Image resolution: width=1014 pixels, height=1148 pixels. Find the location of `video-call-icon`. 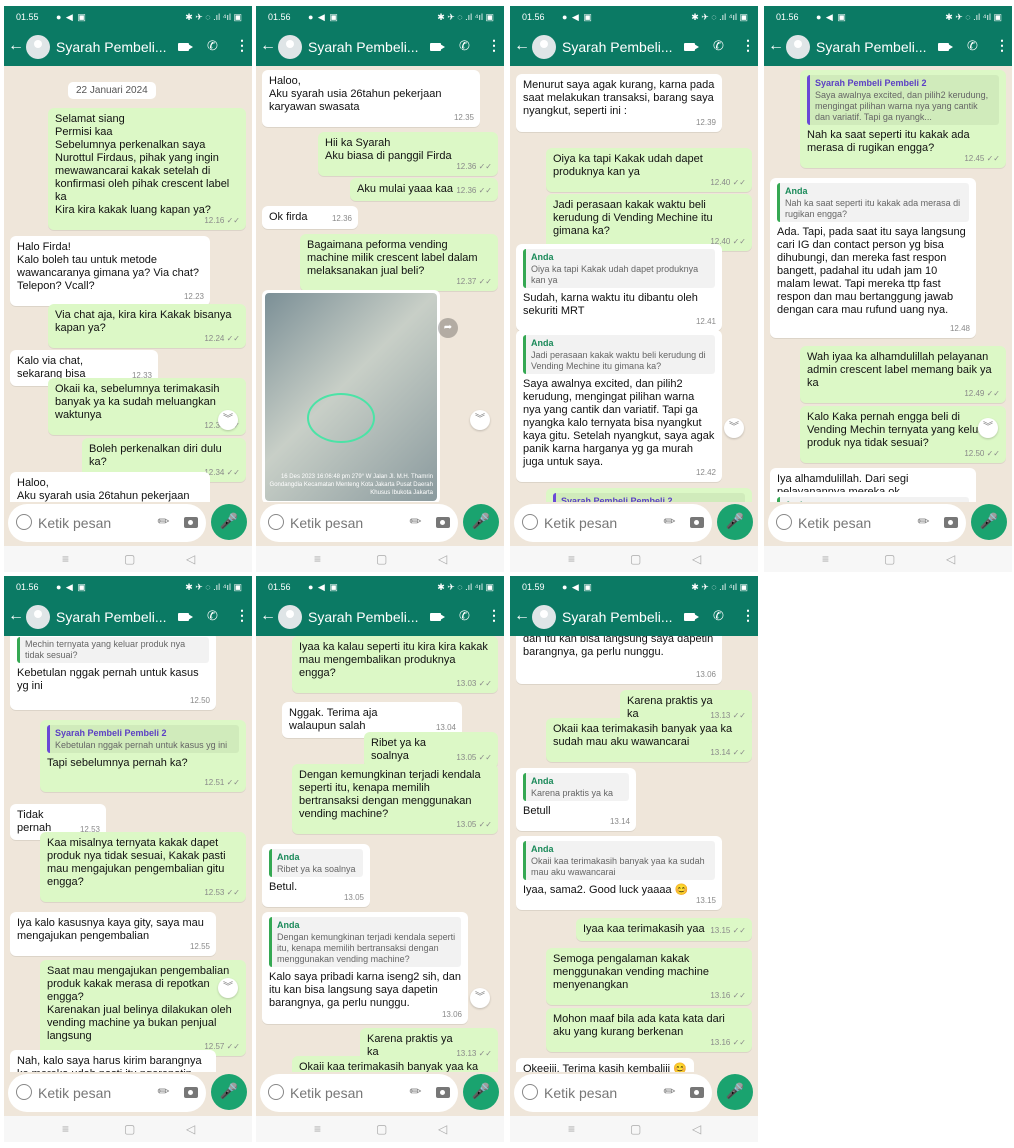

video-call-icon is located at coordinates (691, 47).